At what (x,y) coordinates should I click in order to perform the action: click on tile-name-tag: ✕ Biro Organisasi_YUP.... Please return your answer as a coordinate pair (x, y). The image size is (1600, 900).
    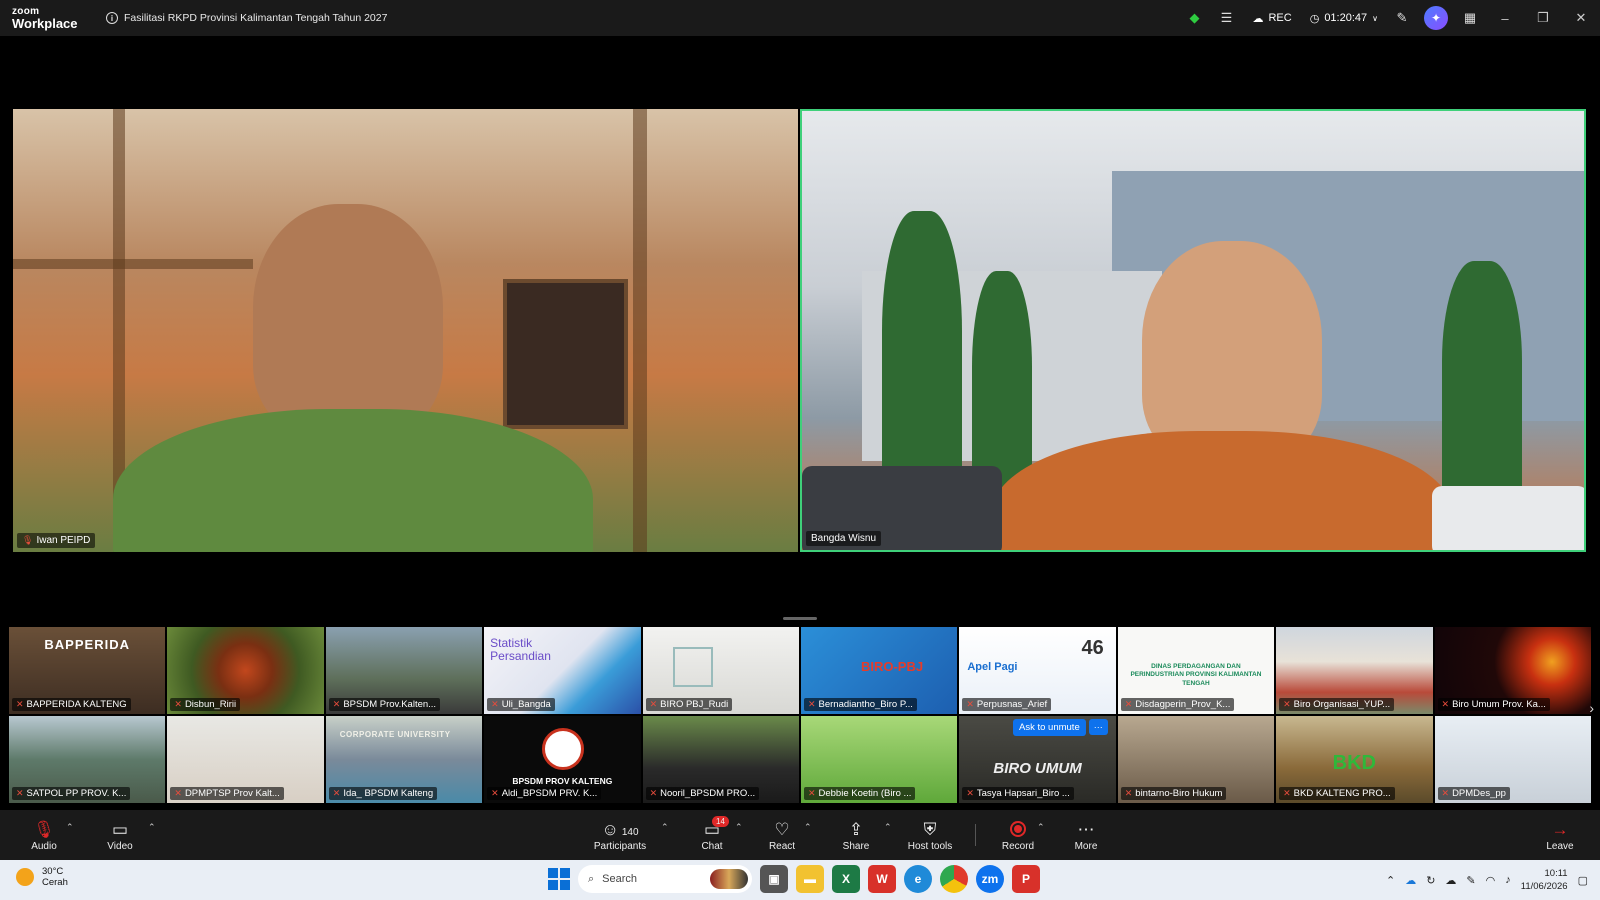
    Looking at the image, I should click on (1337, 704).